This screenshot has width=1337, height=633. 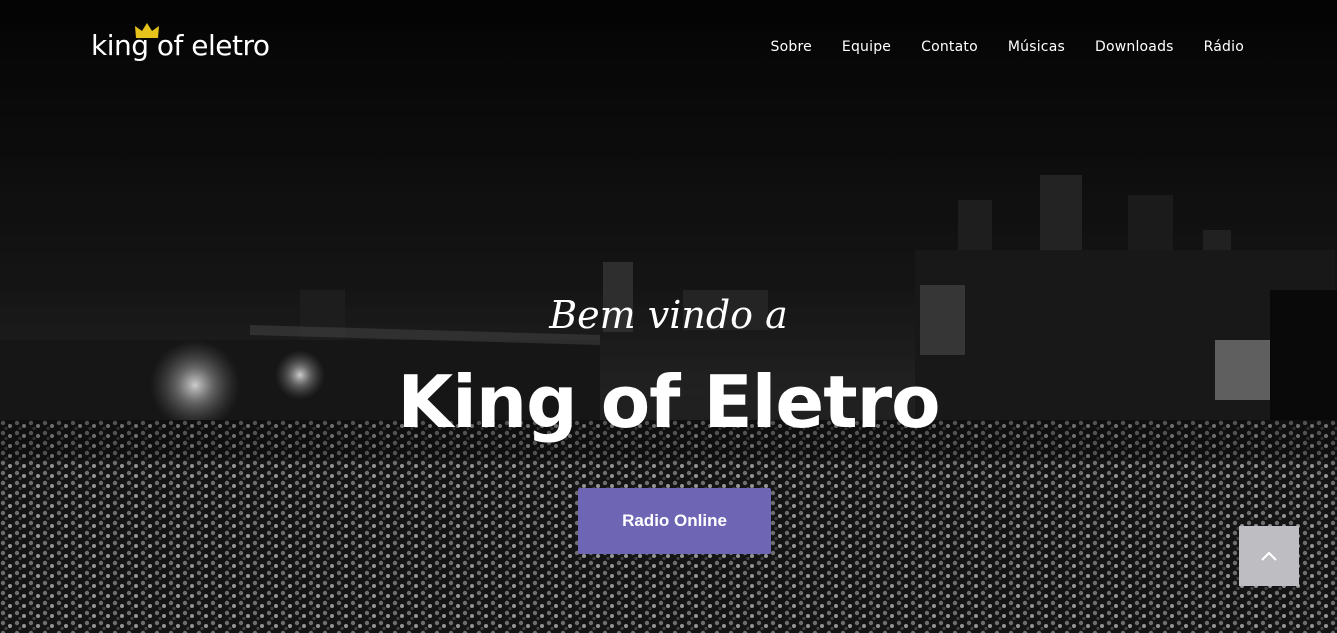 I want to click on hero-title: King of Eletro, so click(x=668, y=402).